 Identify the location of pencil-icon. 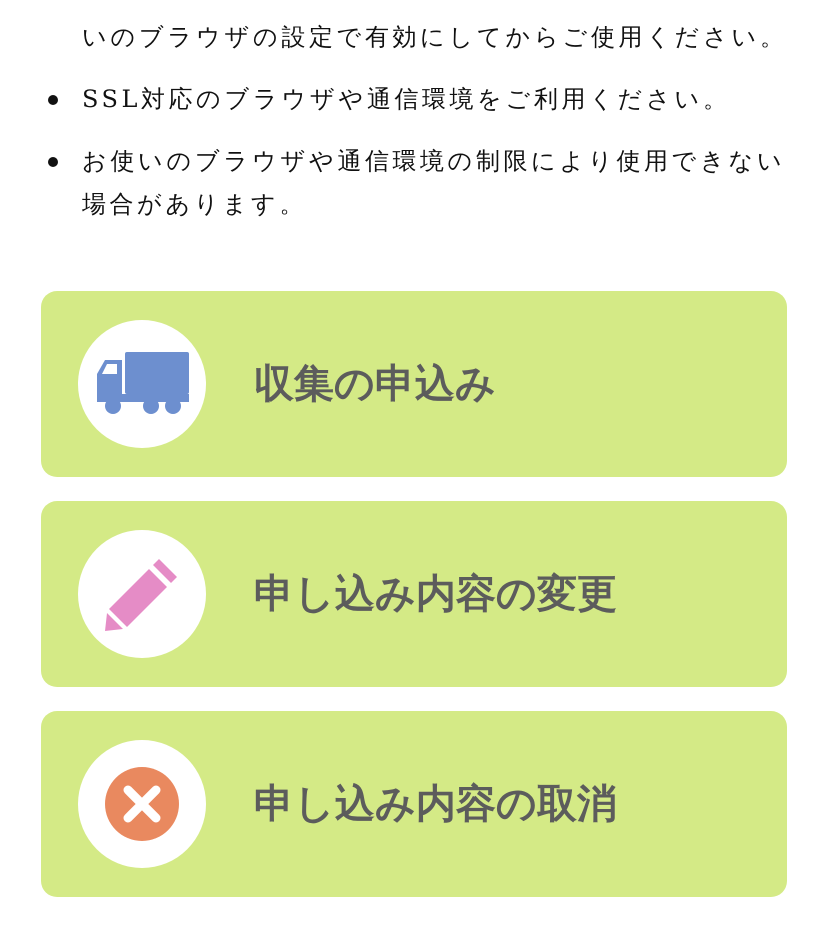
(142, 594).